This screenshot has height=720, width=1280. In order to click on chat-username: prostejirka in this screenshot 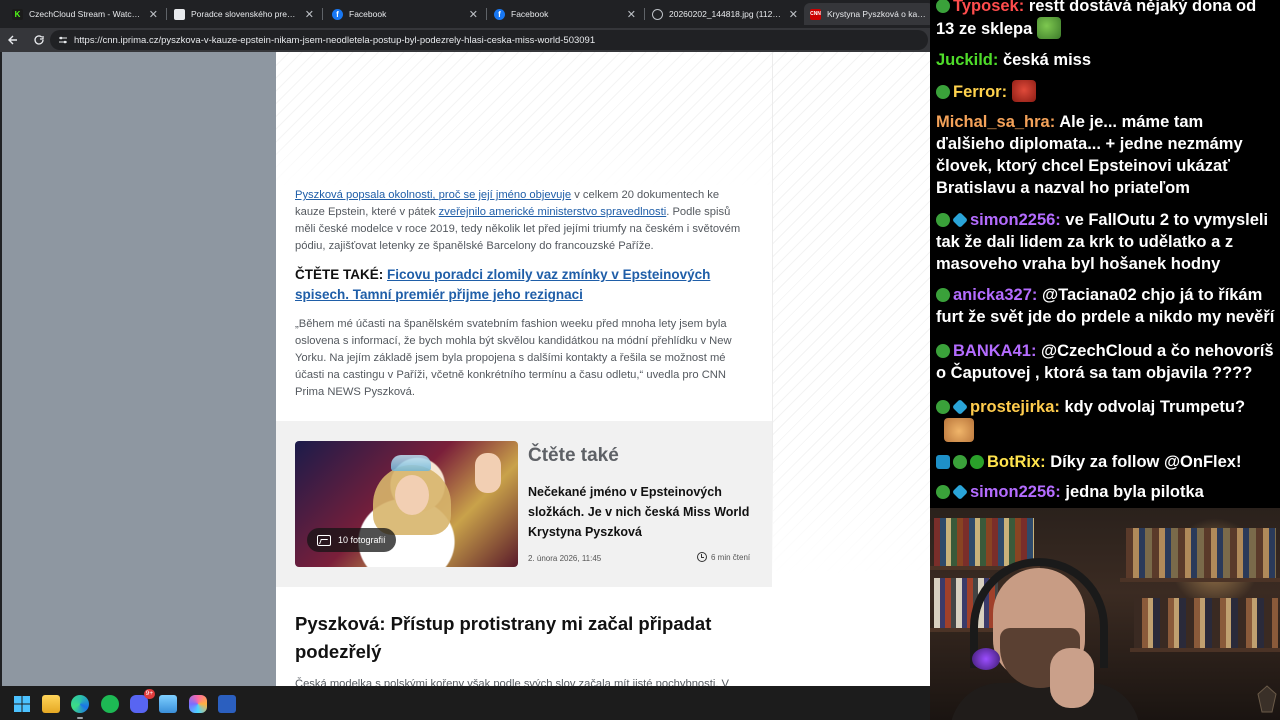, I will do `click(1012, 407)`.